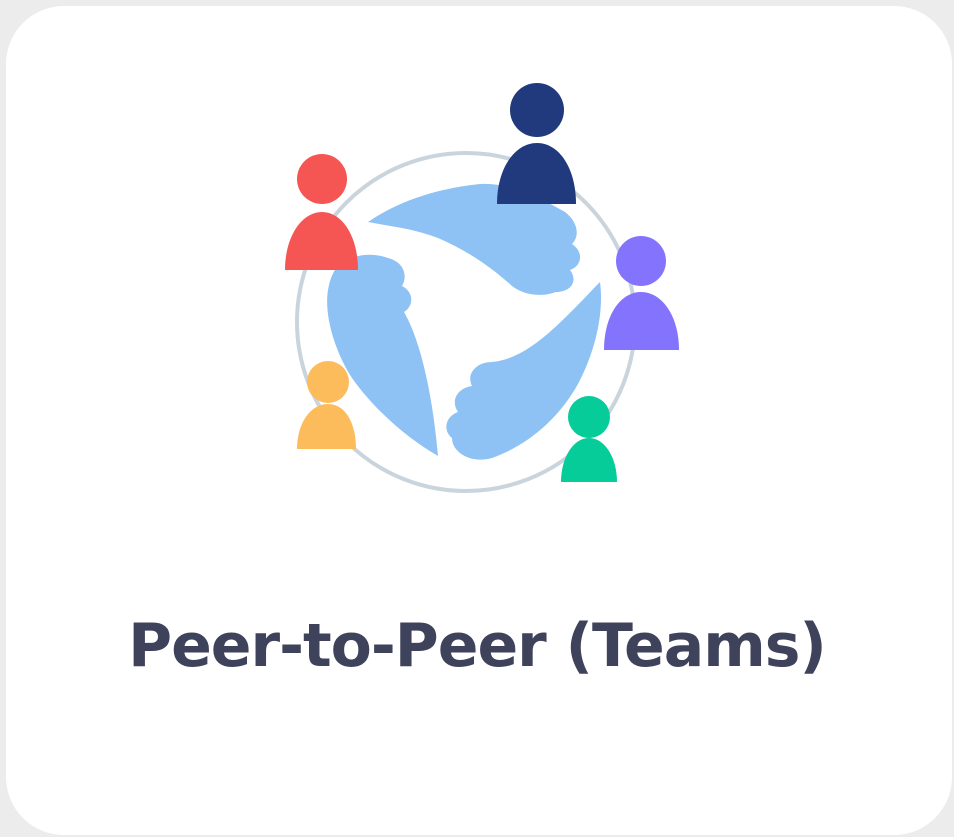  What do you see at coordinates (477, 646) in the screenshot?
I see `card-title: Peer-to-Peer (Teams)` at bounding box center [477, 646].